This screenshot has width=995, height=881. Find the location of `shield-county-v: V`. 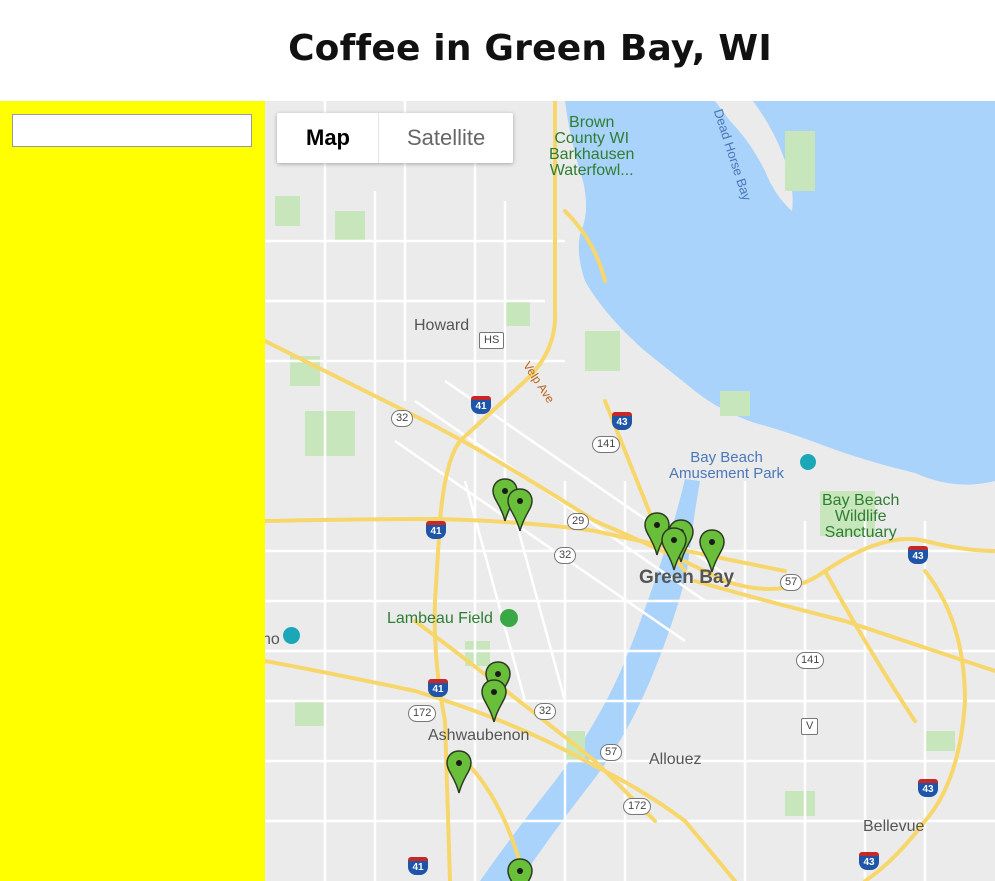

shield-county-v: V is located at coordinates (810, 726).